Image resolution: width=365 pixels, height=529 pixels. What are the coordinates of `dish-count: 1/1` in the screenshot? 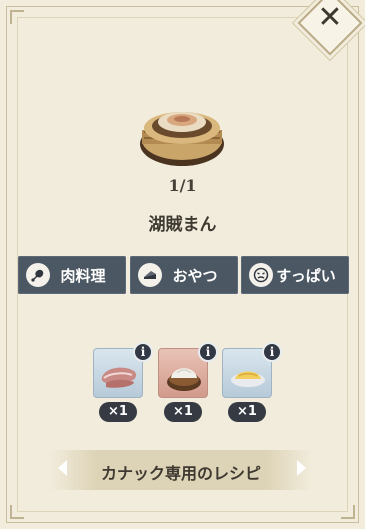 It's located at (182, 185).